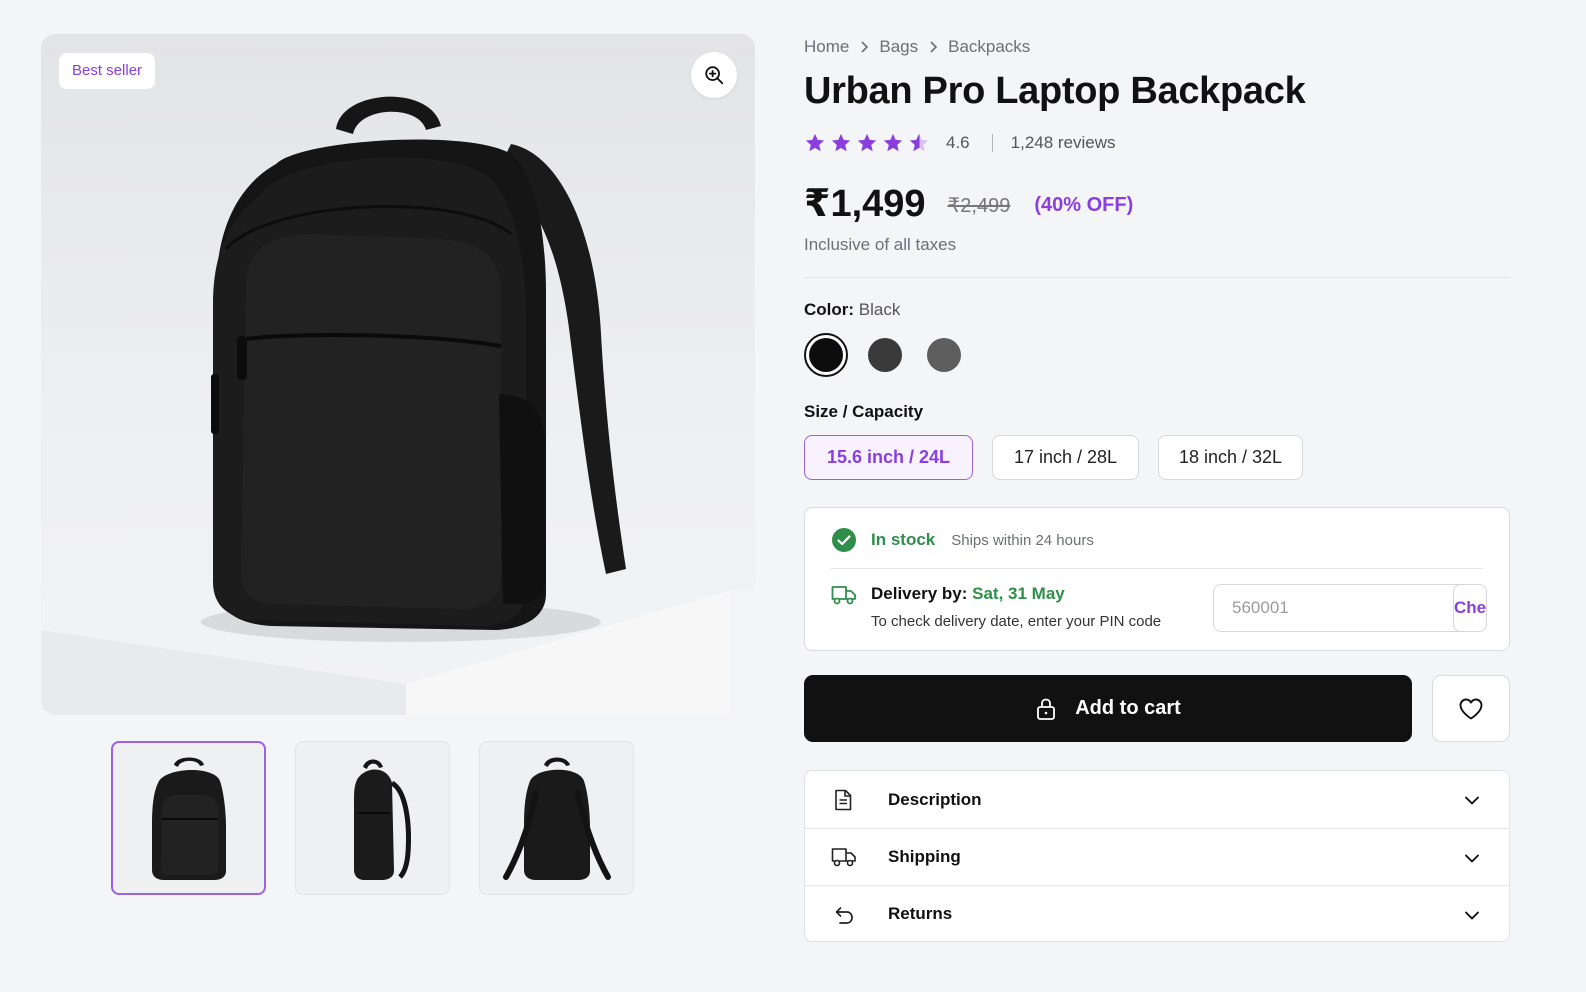 This screenshot has width=1586, height=992. I want to click on return-arrow-icon, so click(844, 915).